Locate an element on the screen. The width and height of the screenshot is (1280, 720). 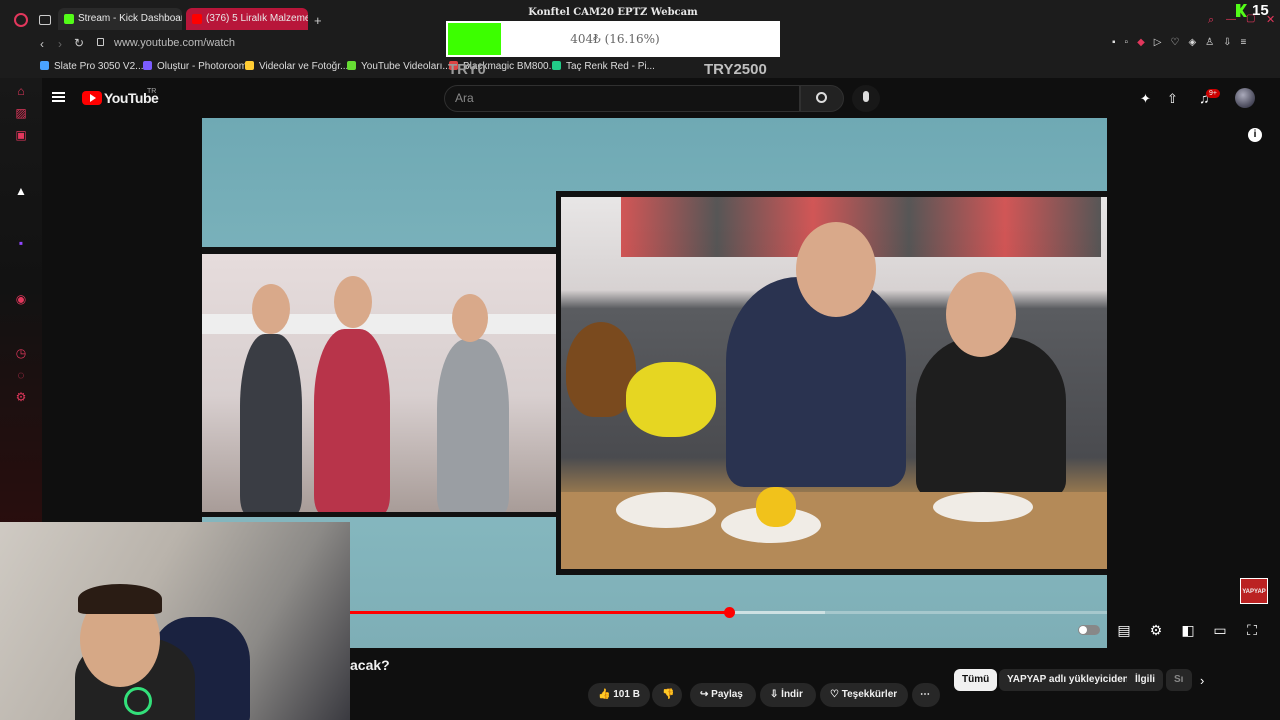
tab-label: Stream - Kick Dashboard is located at coordinates (130, 18).